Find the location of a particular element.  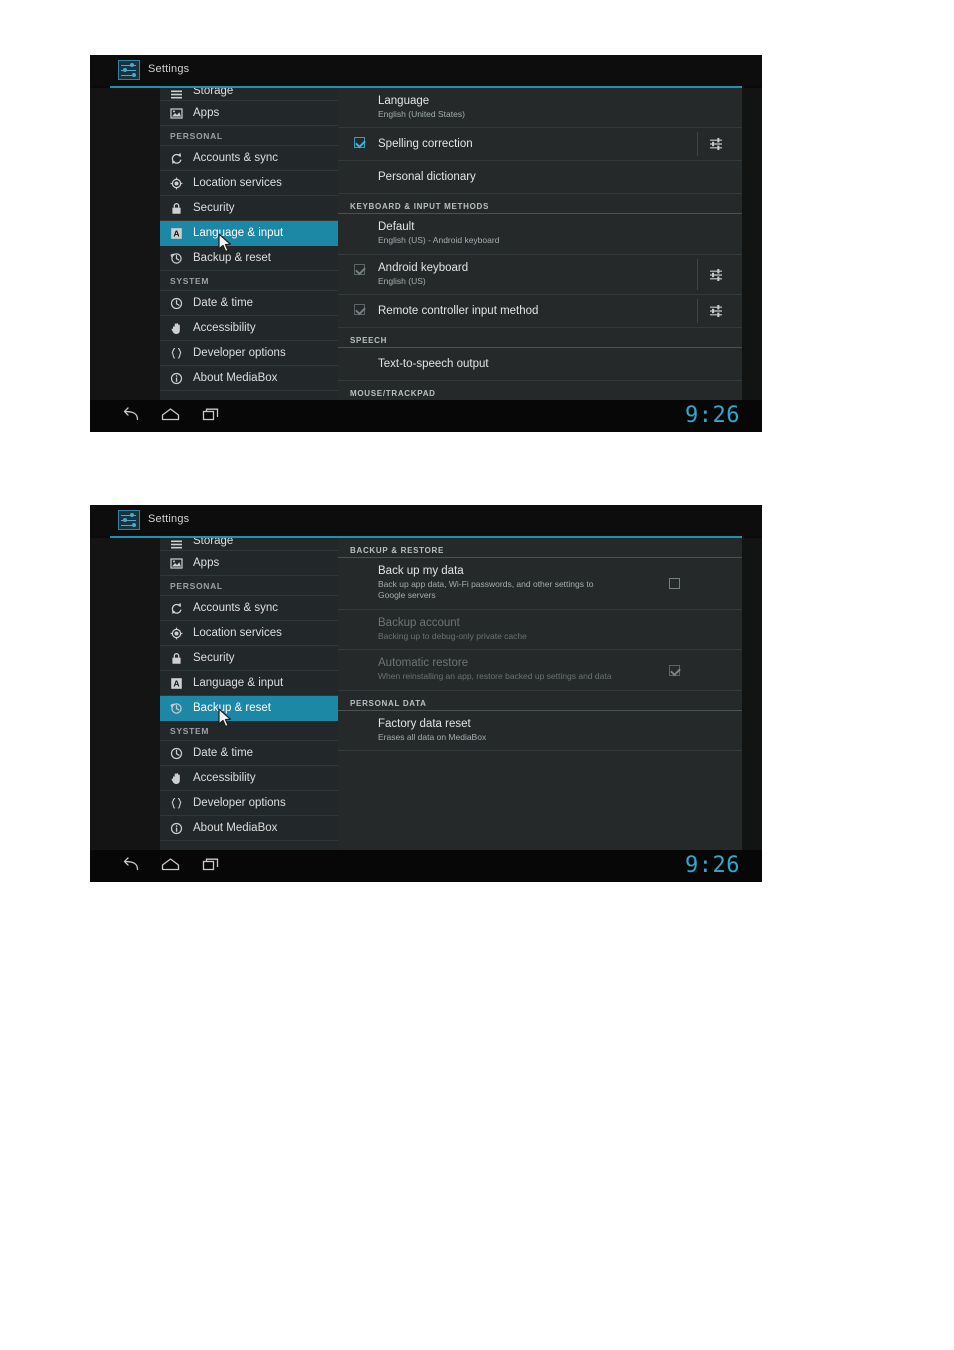

panel-section-header: SPEECH is located at coordinates (540, 338).